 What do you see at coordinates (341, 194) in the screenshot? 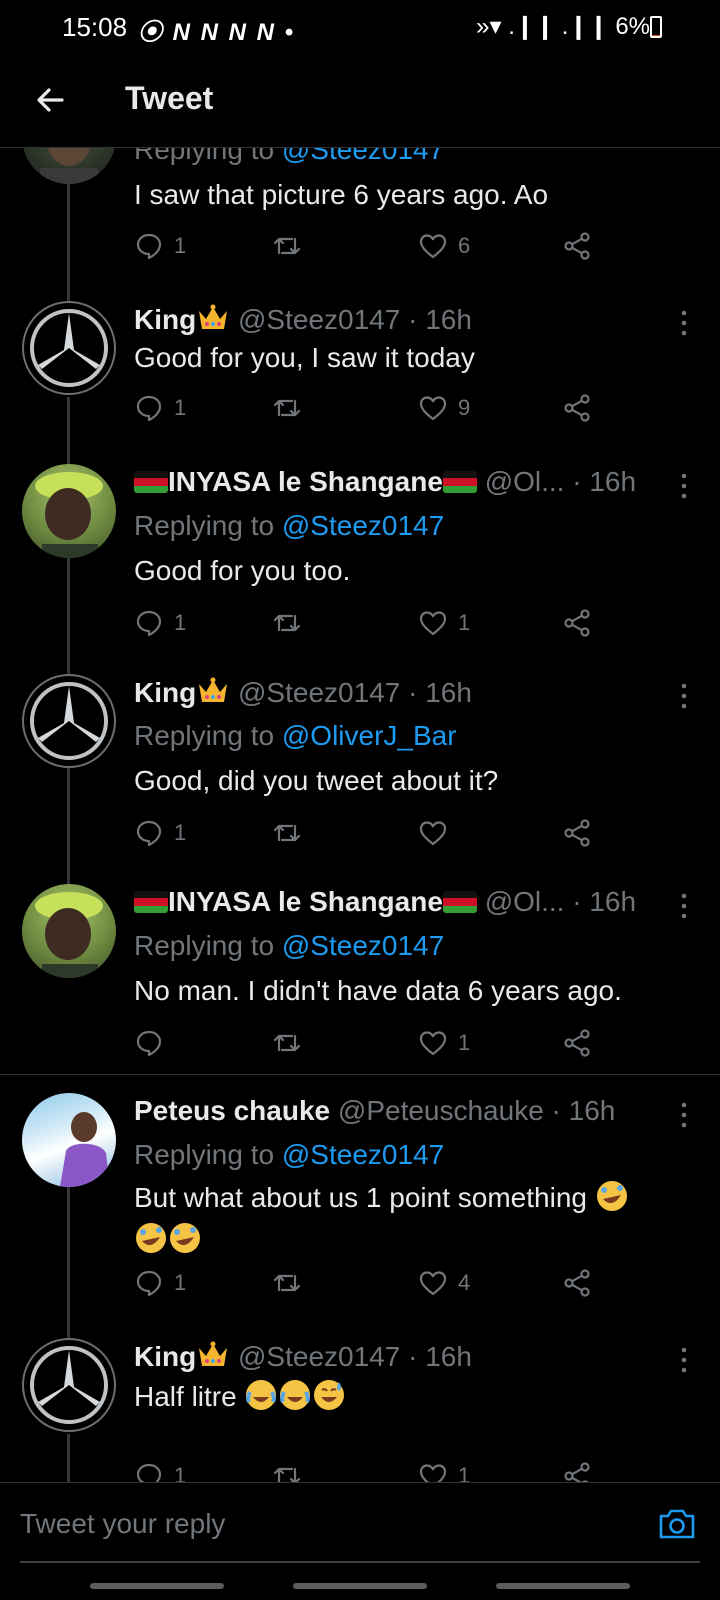
I see `tweet-text: I saw that picture 6 years ago. Ao` at bounding box center [341, 194].